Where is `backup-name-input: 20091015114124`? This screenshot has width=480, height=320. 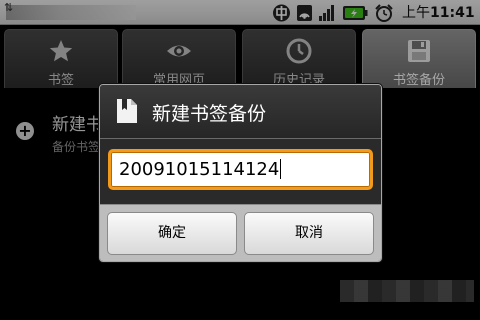
backup-name-input: 20091015114124 is located at coordinates (240, 169).